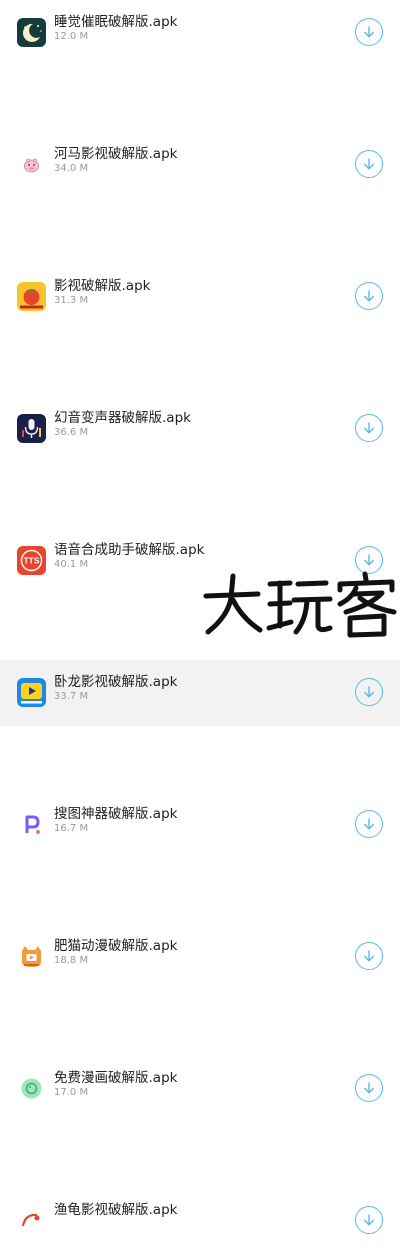  I want to click on tts-app-icon: TTS, so click(31, 560).